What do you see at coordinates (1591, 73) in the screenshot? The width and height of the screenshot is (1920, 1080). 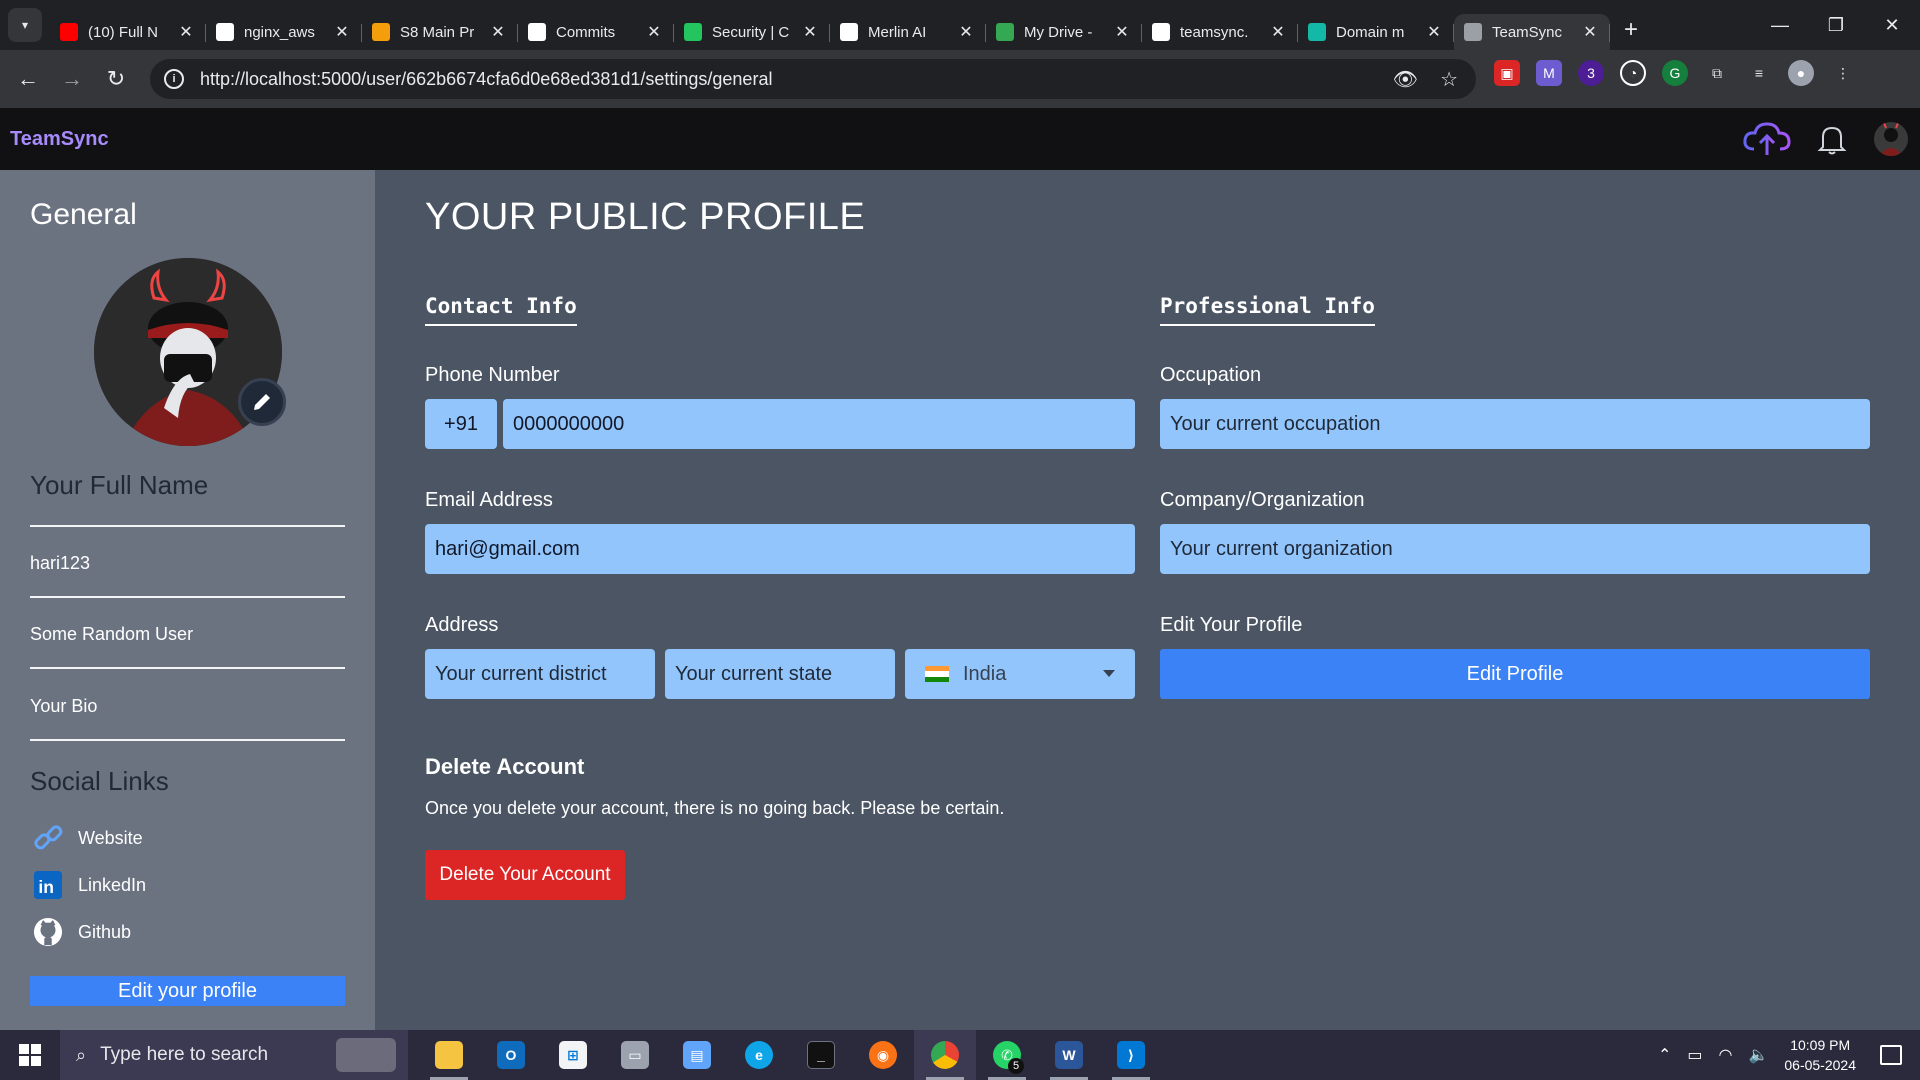 I see `extension-badge-icon: 3` at bounding box center [1591, 73].